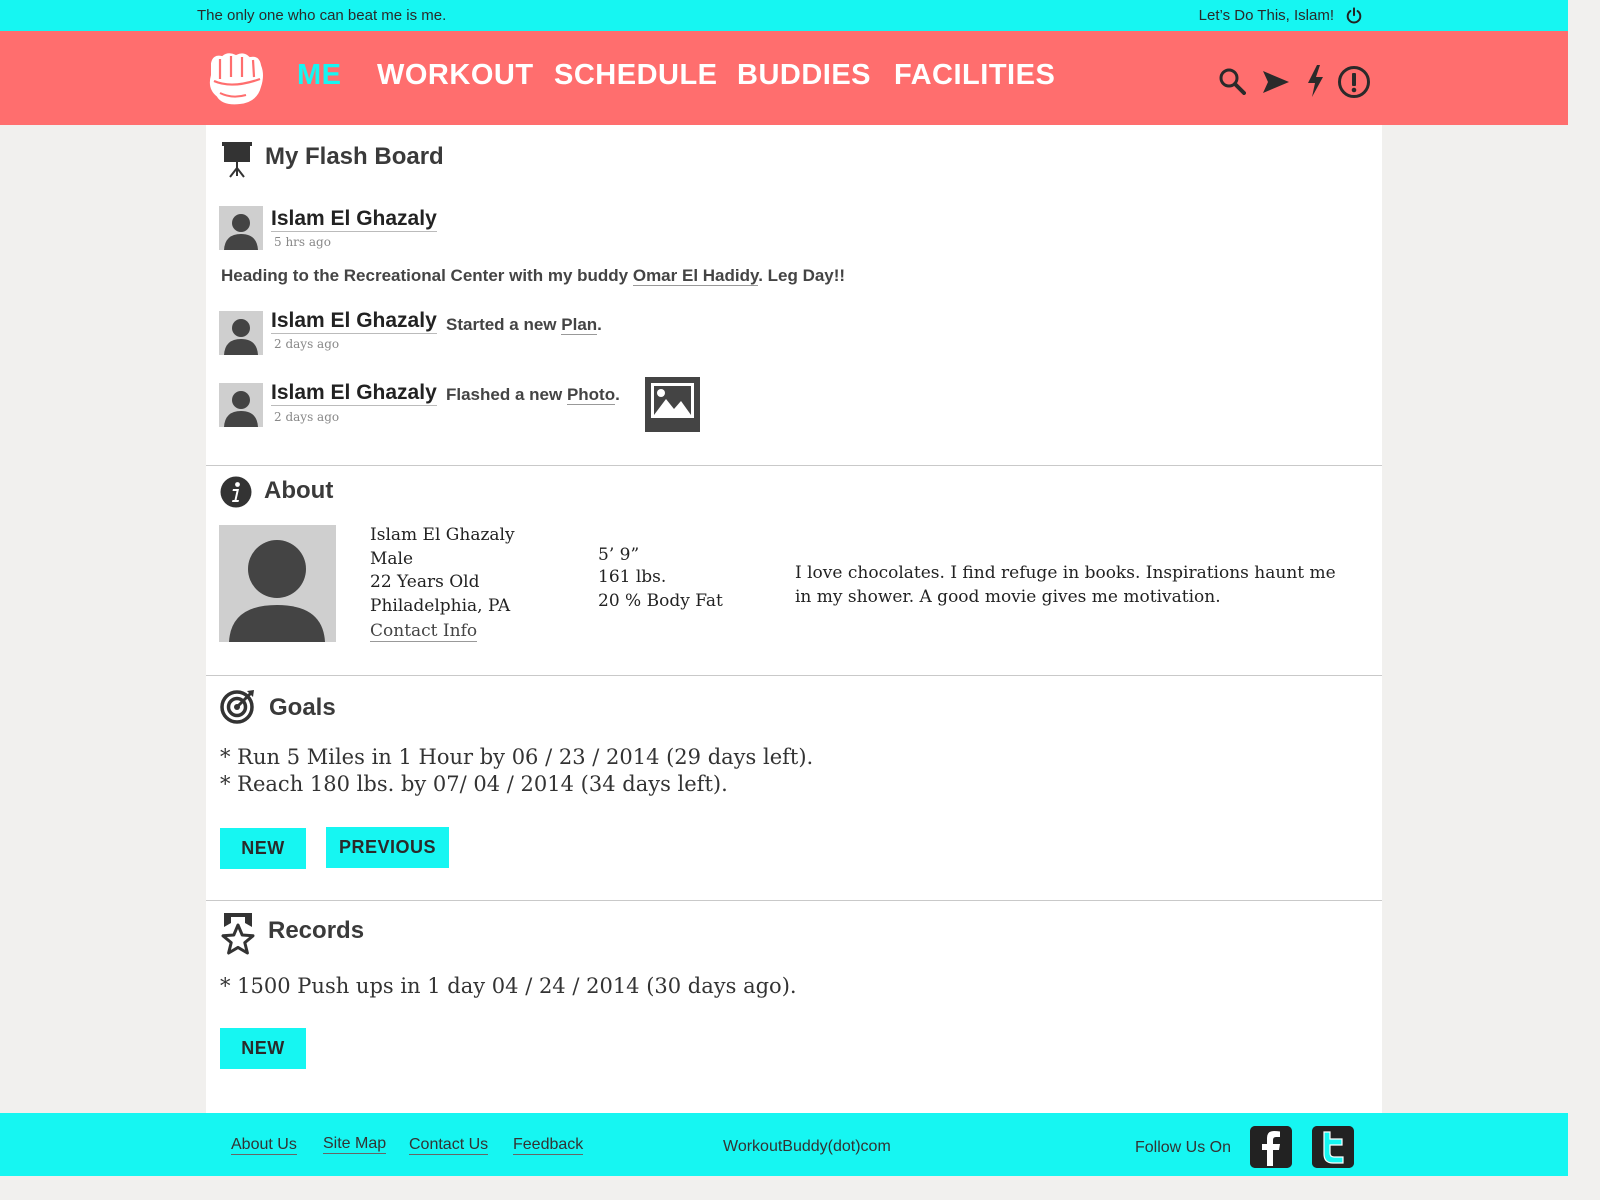  Describe the element at coordinates (807, 1146) in the screenshot. I see `footer-site-name: WorkoutBuddy(dot)com` at that location.